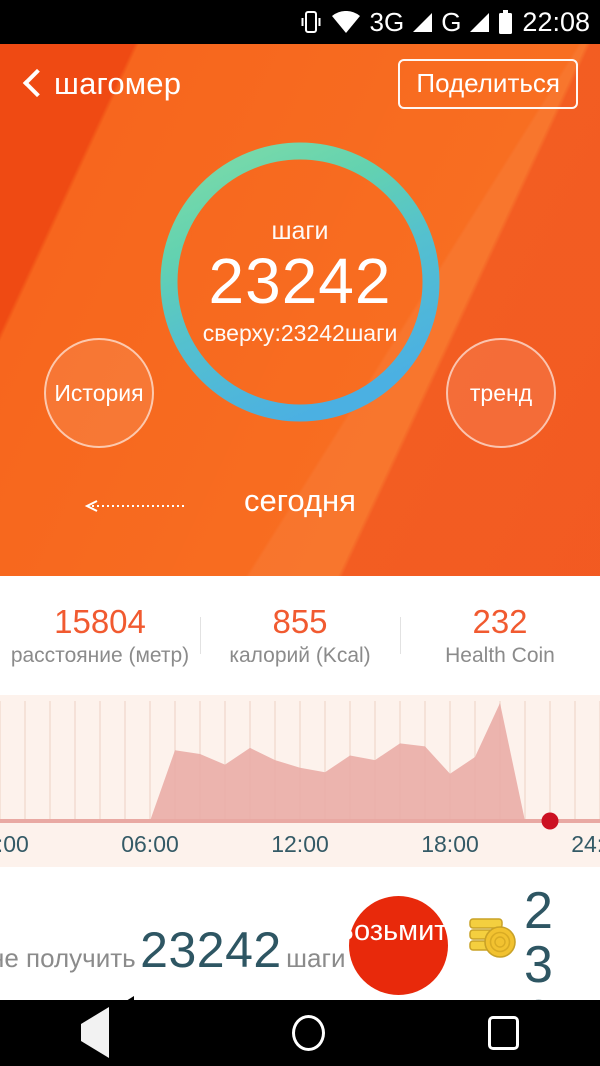  What do you see at coordinates (311, 22) in the screenshot?
I see `vibrate-icon` at bounding box center [311, 22].